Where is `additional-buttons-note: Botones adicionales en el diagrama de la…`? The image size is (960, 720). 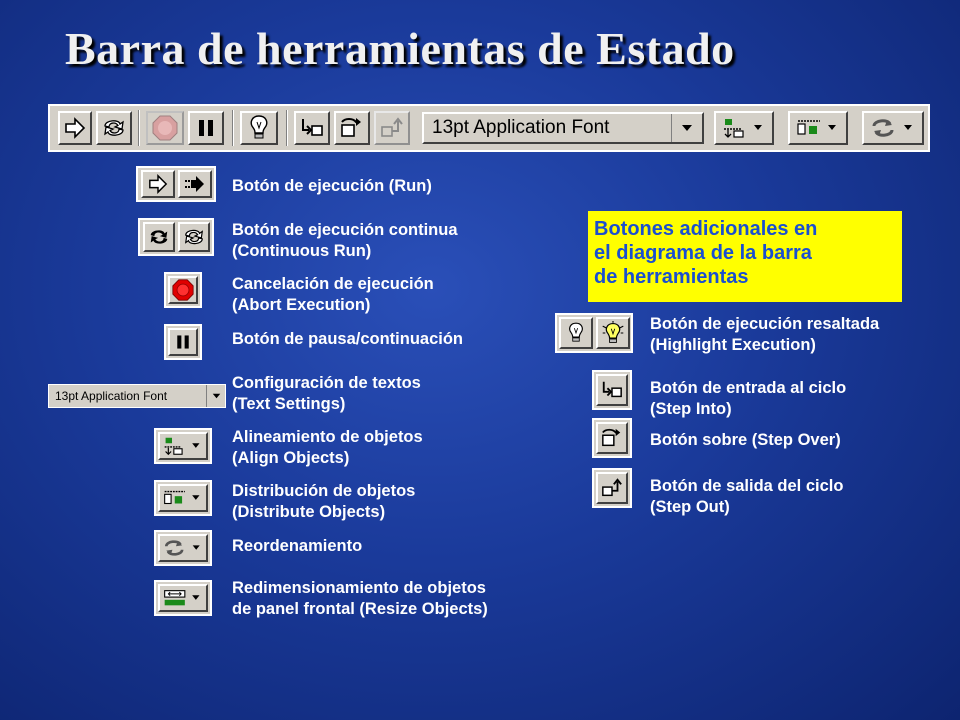 additional-buttons-note: Botones adicionales en el diagrama de la… is located at coordinates (745, 256).